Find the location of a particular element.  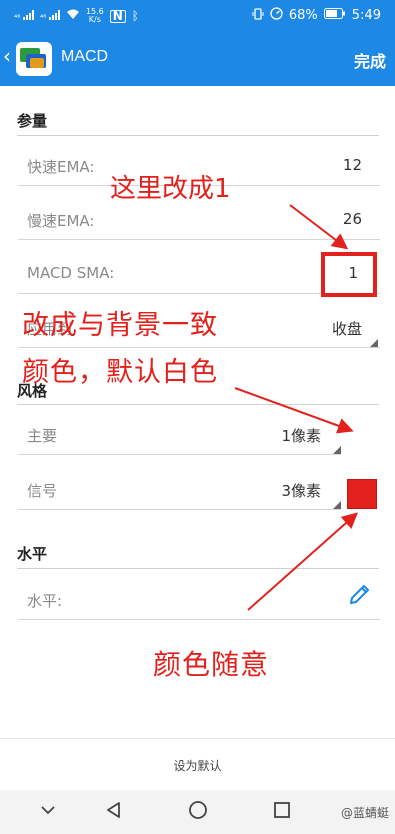

system-nav-bar: @蓝蜻蜓 is located at coordinates (197, 812).